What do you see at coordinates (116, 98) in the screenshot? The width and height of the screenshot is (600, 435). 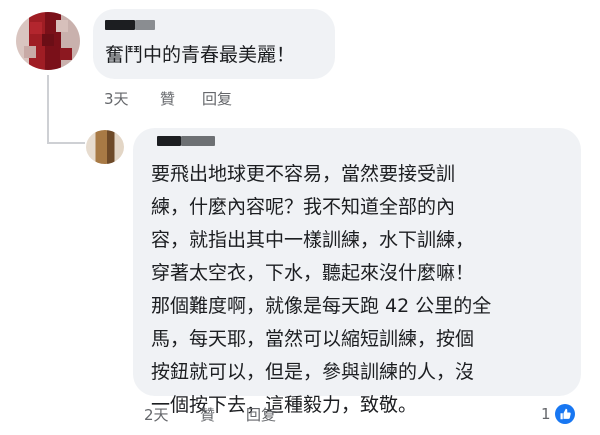 I see `comment-time: 3天` at bounding box center [116, 98].